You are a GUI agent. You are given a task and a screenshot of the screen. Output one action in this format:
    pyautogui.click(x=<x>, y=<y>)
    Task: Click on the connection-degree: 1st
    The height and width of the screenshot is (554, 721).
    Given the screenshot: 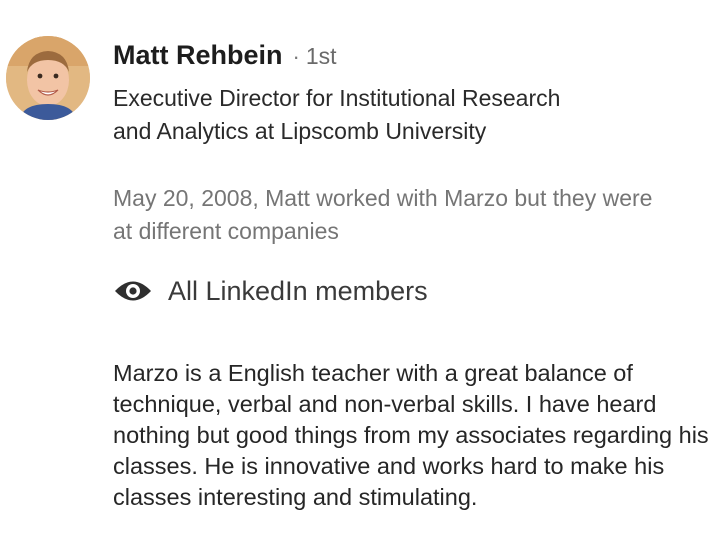 What is the action you would take?
    pyautogui.click(x=321, y=56)
    